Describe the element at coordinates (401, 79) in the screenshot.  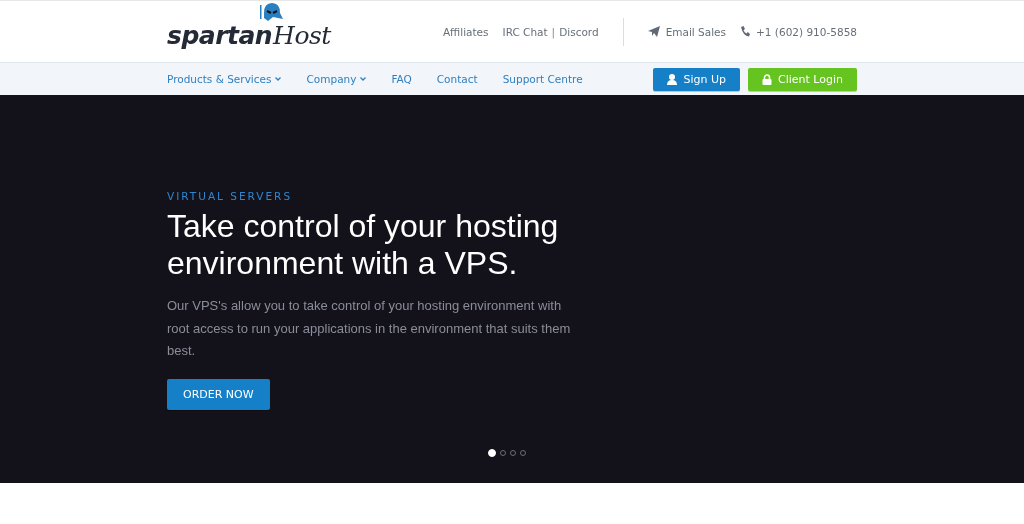
I see `nav-link: FAQ` at that location.